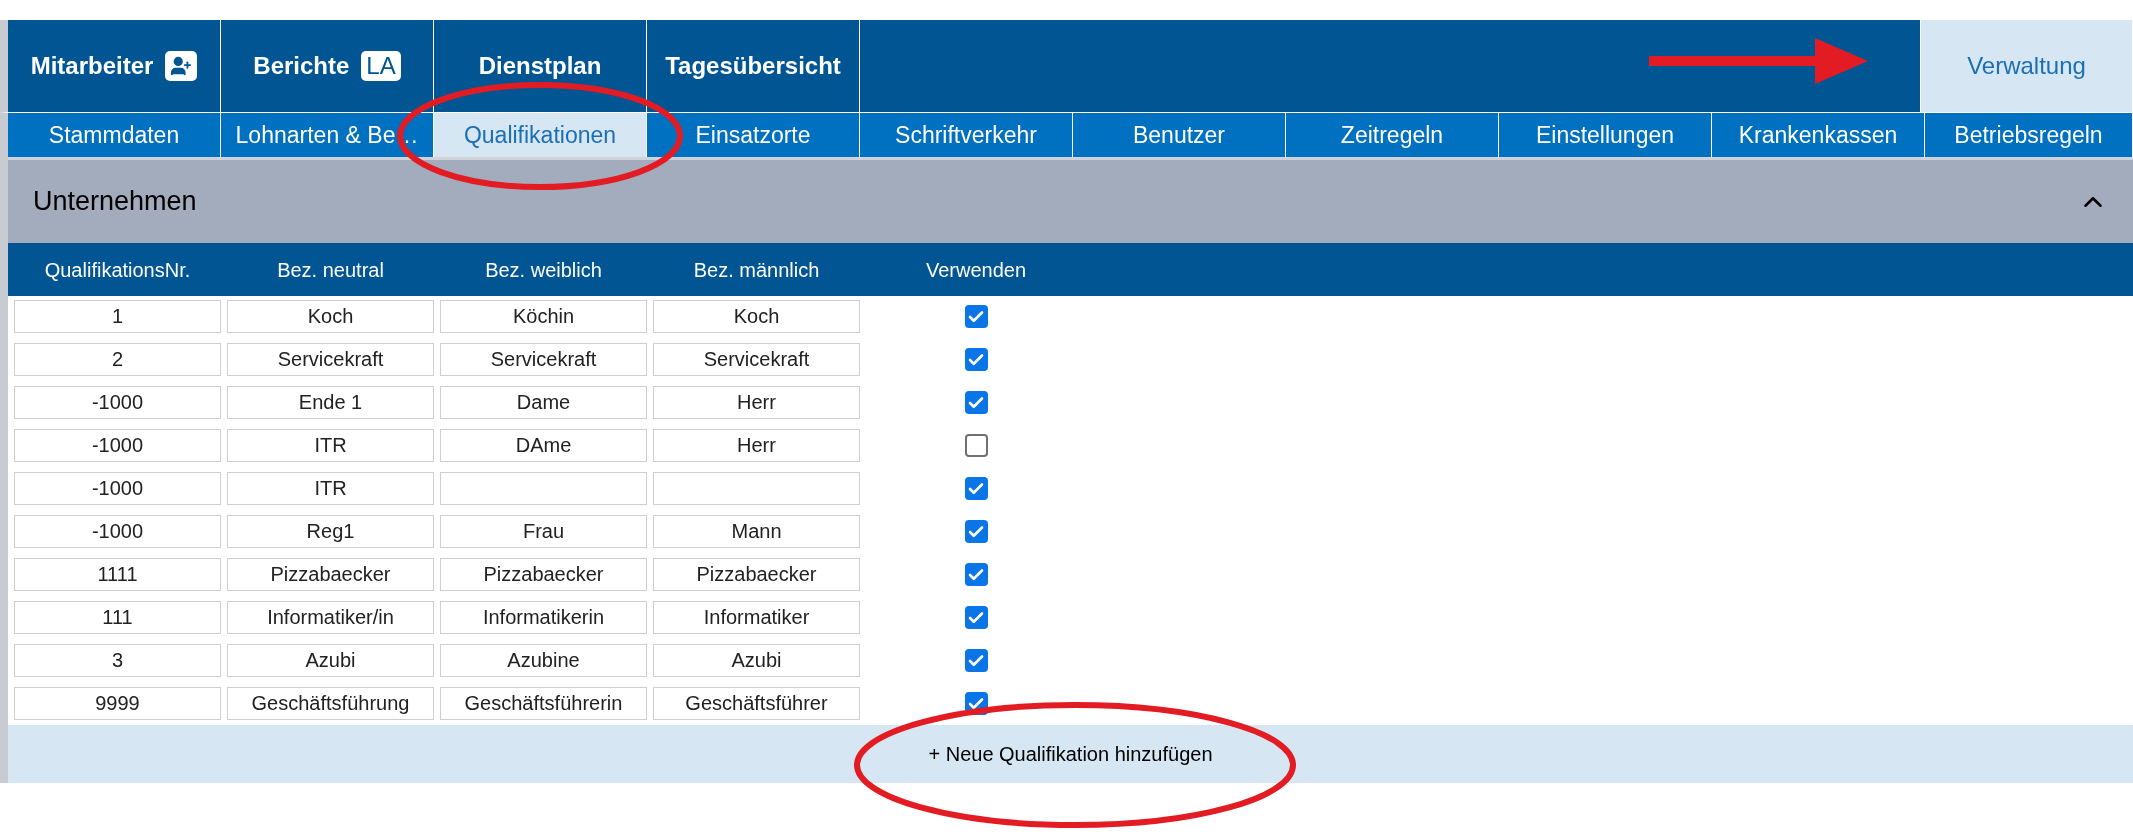  Describe the element at coordinates (543, 531) in the screenshot. I see `table-input: Frau` at that location.